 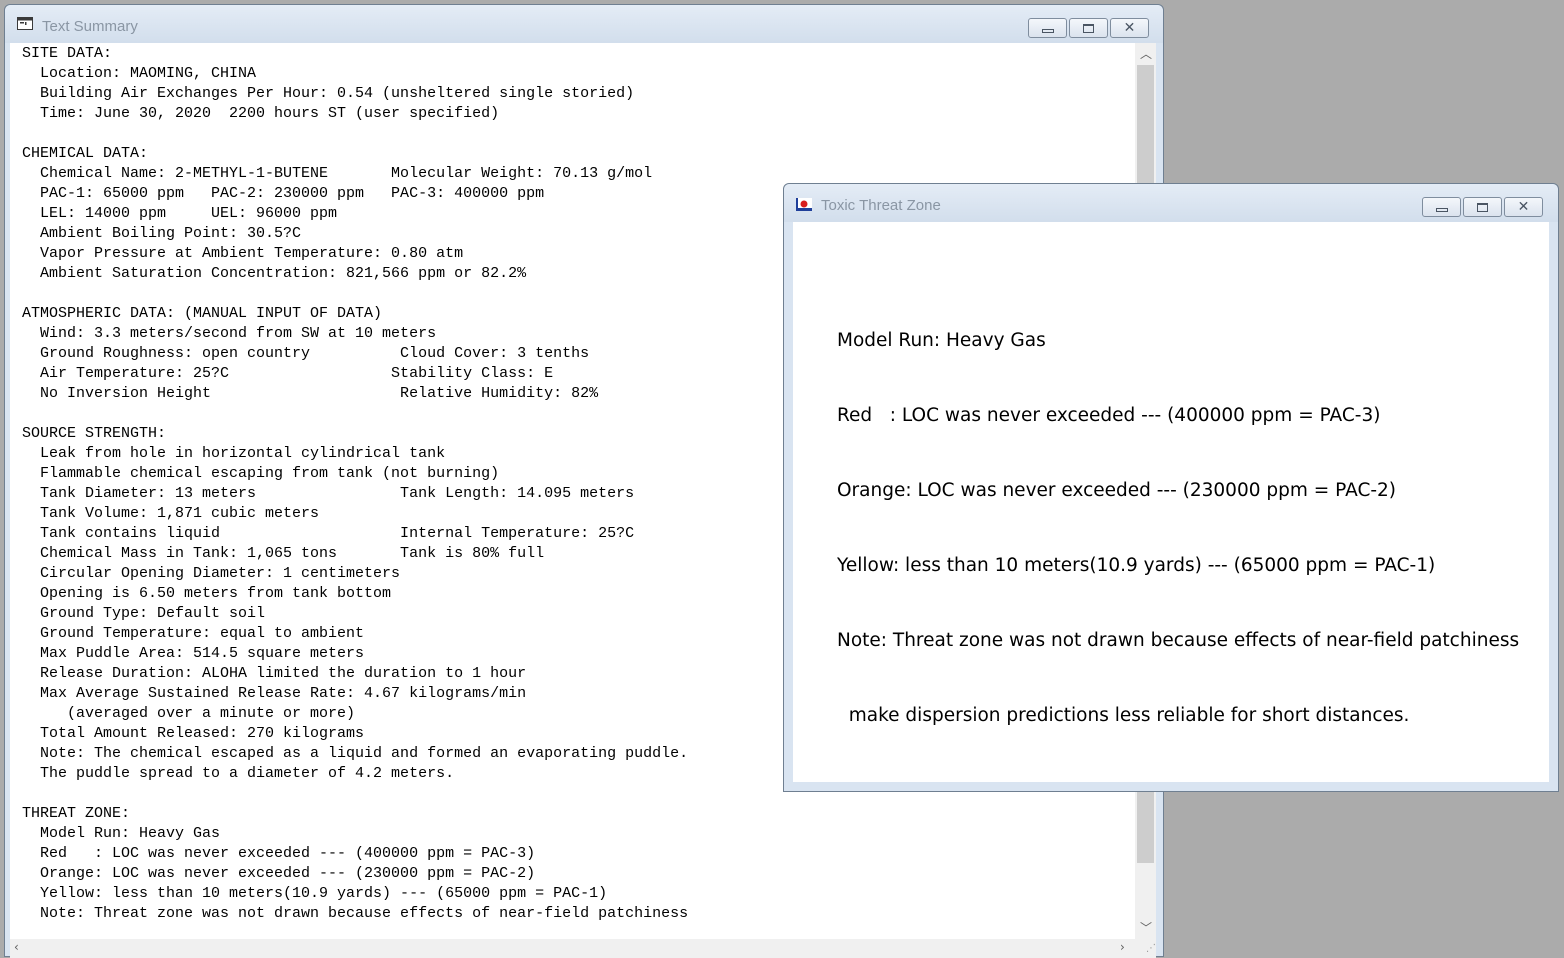 I want to click on summary-line: Ambient Boiling Point: 30.5?C, so click(x=162, y=233).